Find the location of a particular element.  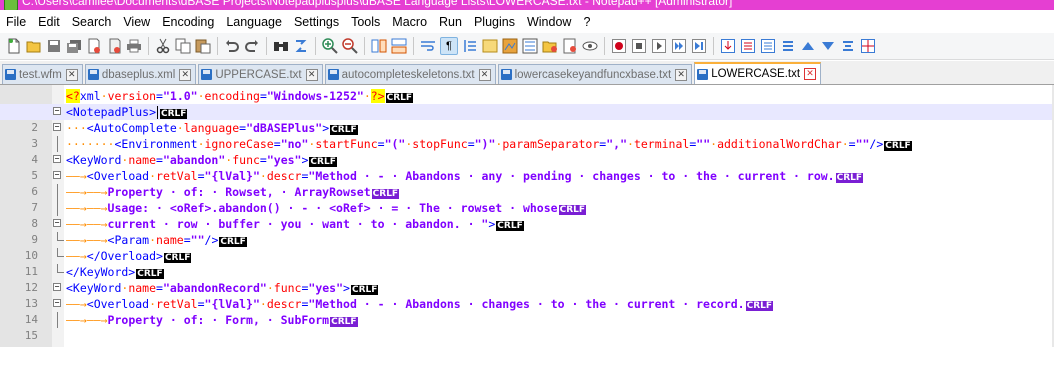

menu-view: View is located at coordinates (136, 22).